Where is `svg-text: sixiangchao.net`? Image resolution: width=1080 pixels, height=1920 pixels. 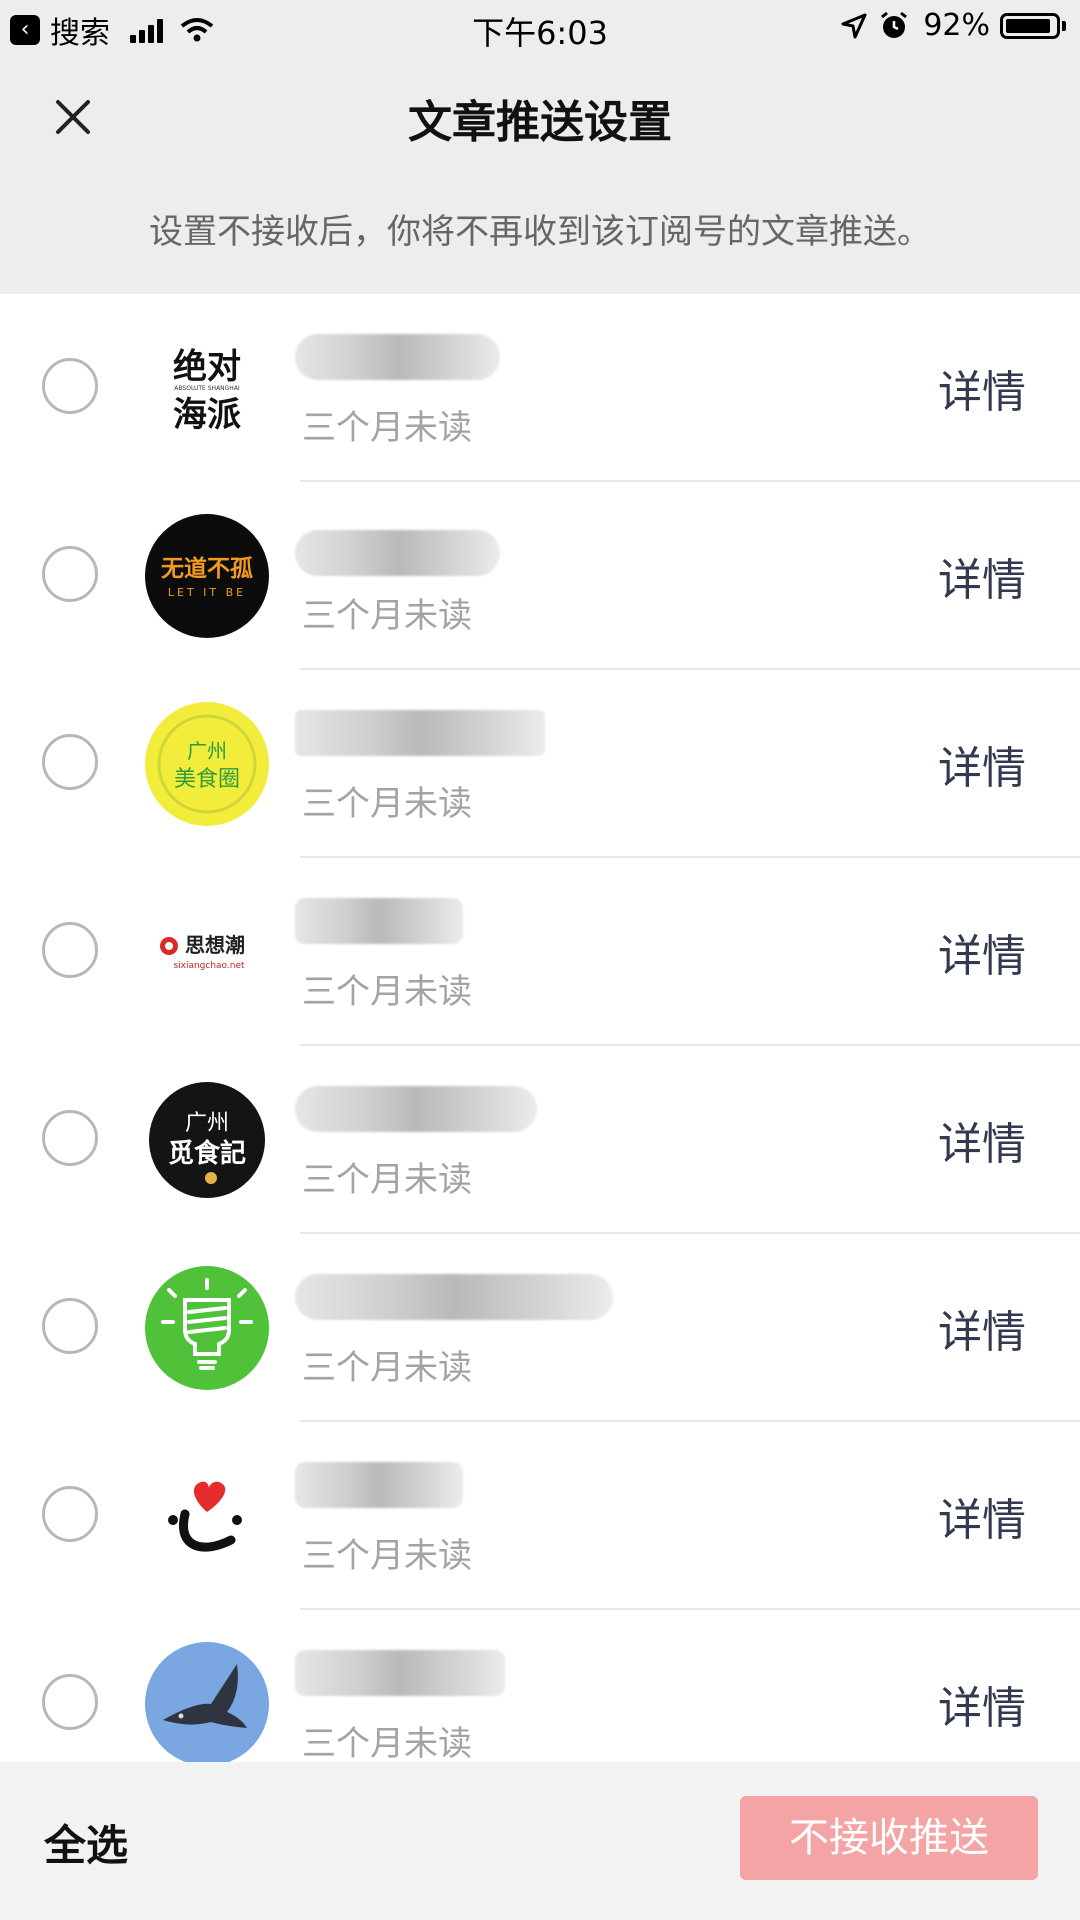 svg-text: sixiangchao.net is located at coordinates (209, 966).